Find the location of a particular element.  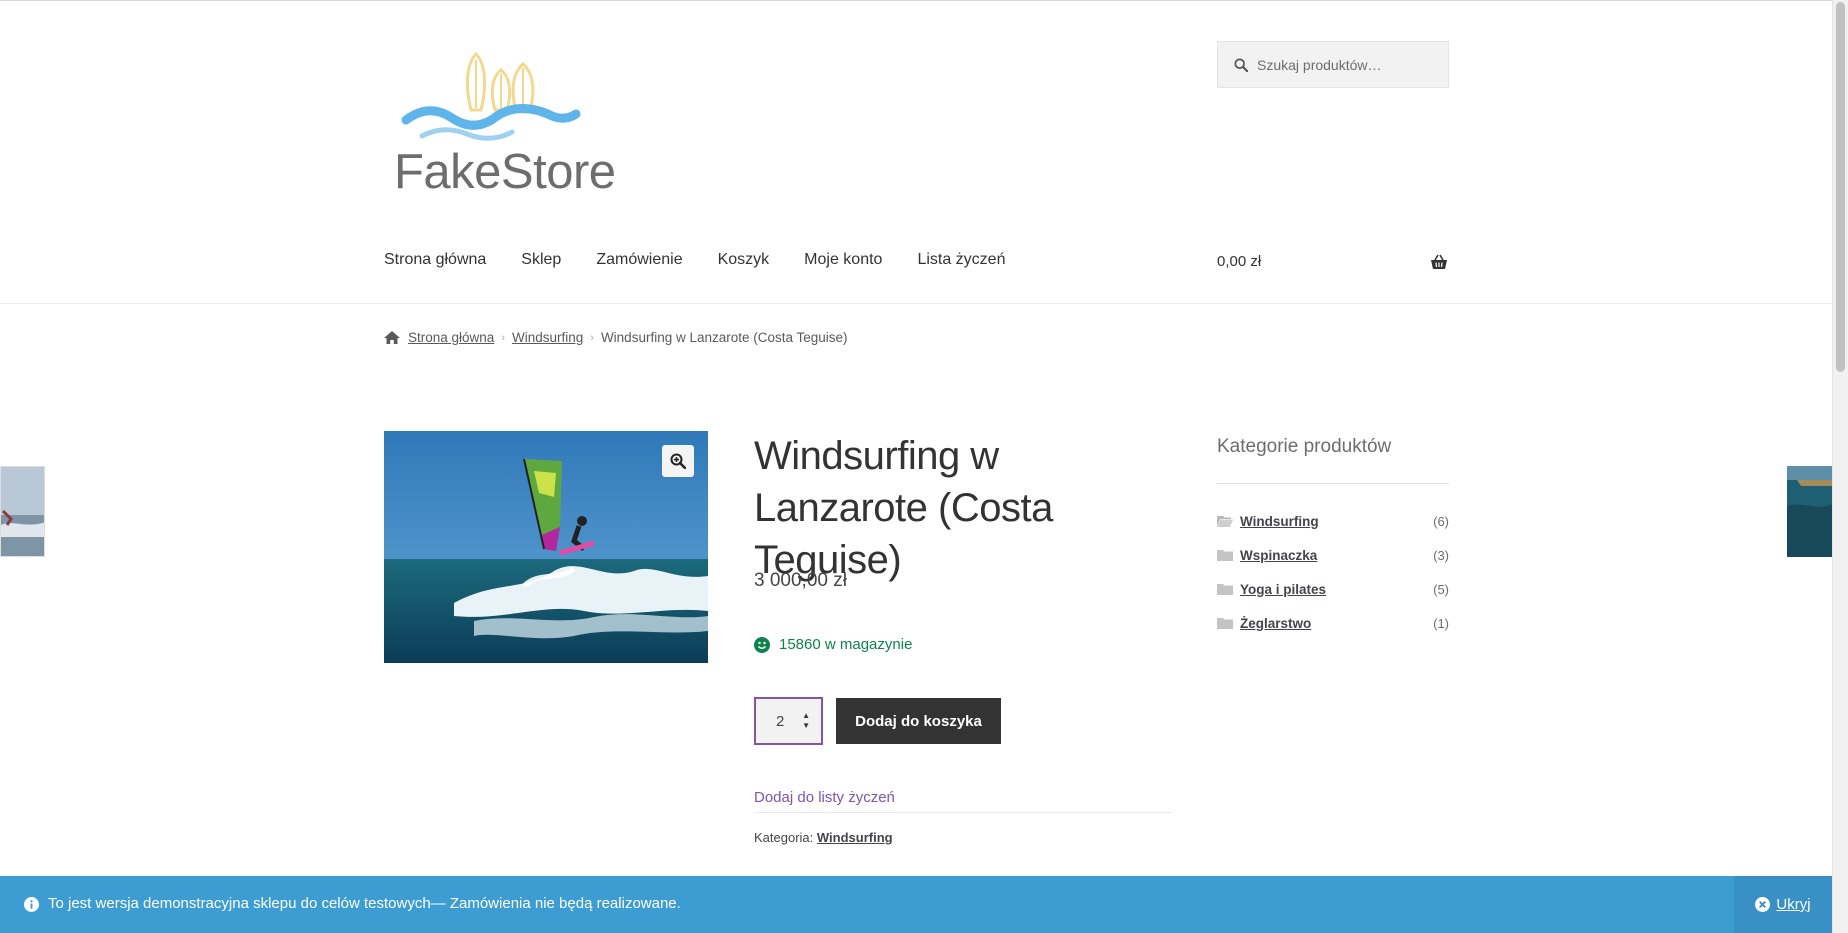

product-price: 3 000,00 zł is located at coordinates (800, 580).